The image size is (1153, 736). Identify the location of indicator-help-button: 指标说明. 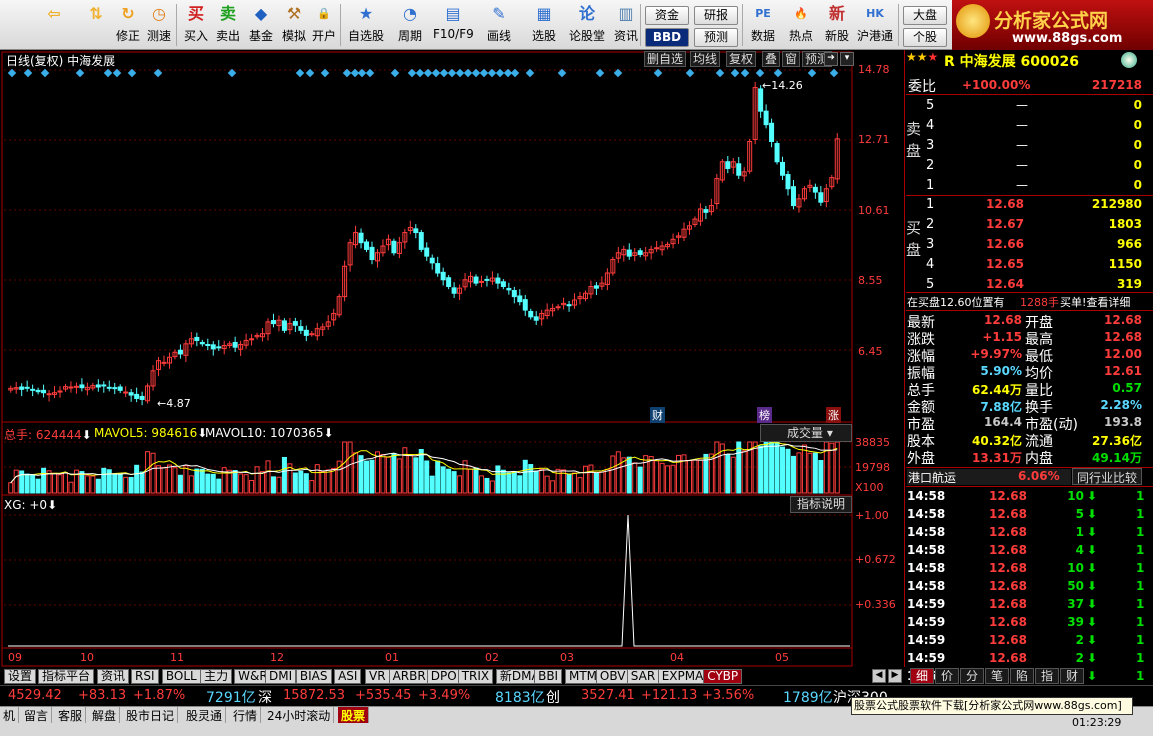
(821, 504).